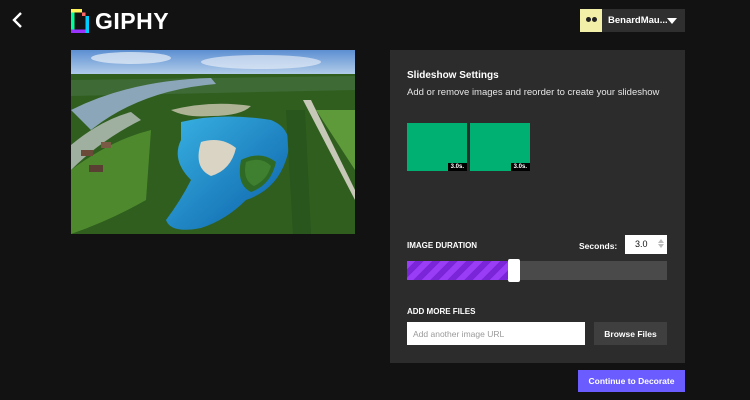 The image size is (750, 400). Describe the element at coordinates (631, 381) in the screenshot. I see `continue-to-decorate-button: Continue to Decorate` at that location.